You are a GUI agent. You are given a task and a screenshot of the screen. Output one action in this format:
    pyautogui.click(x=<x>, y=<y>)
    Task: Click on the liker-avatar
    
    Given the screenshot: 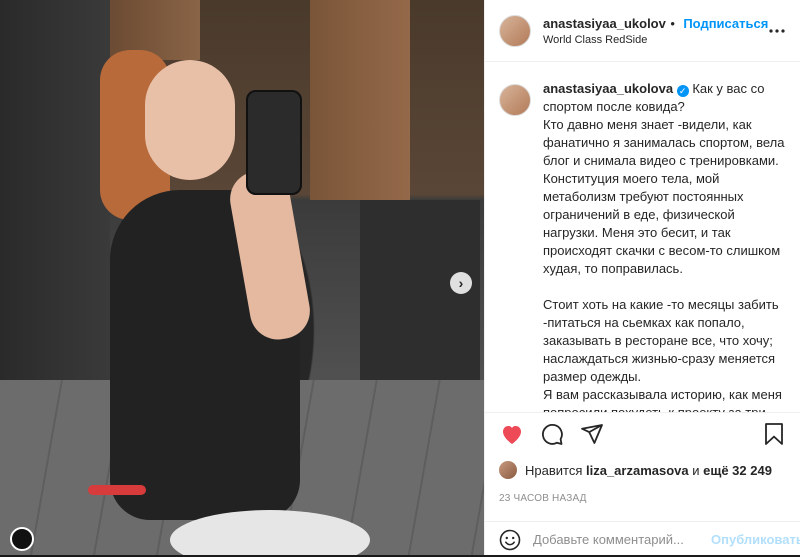 What is the action you would take?
    pyautogui.click(x=508, y=470)
    